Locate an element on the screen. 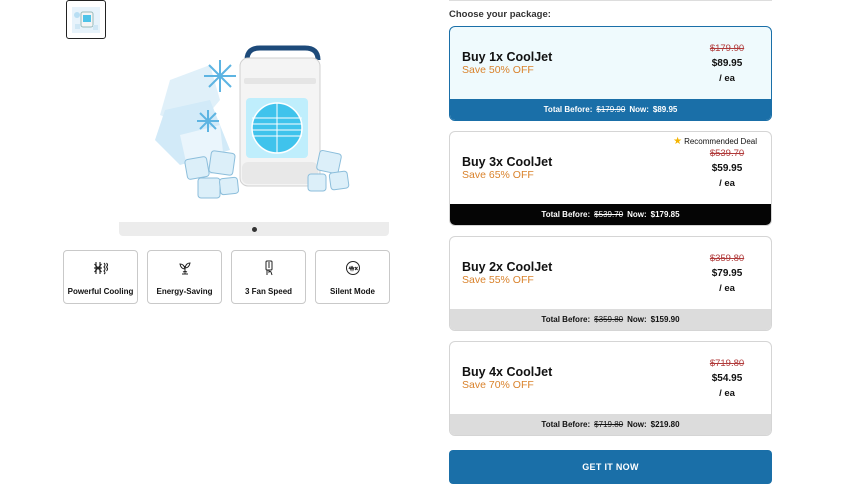 The height and width of the screenshot is (484, 850). feature-label: Energy-Saving is located at coordinates (184, 291).